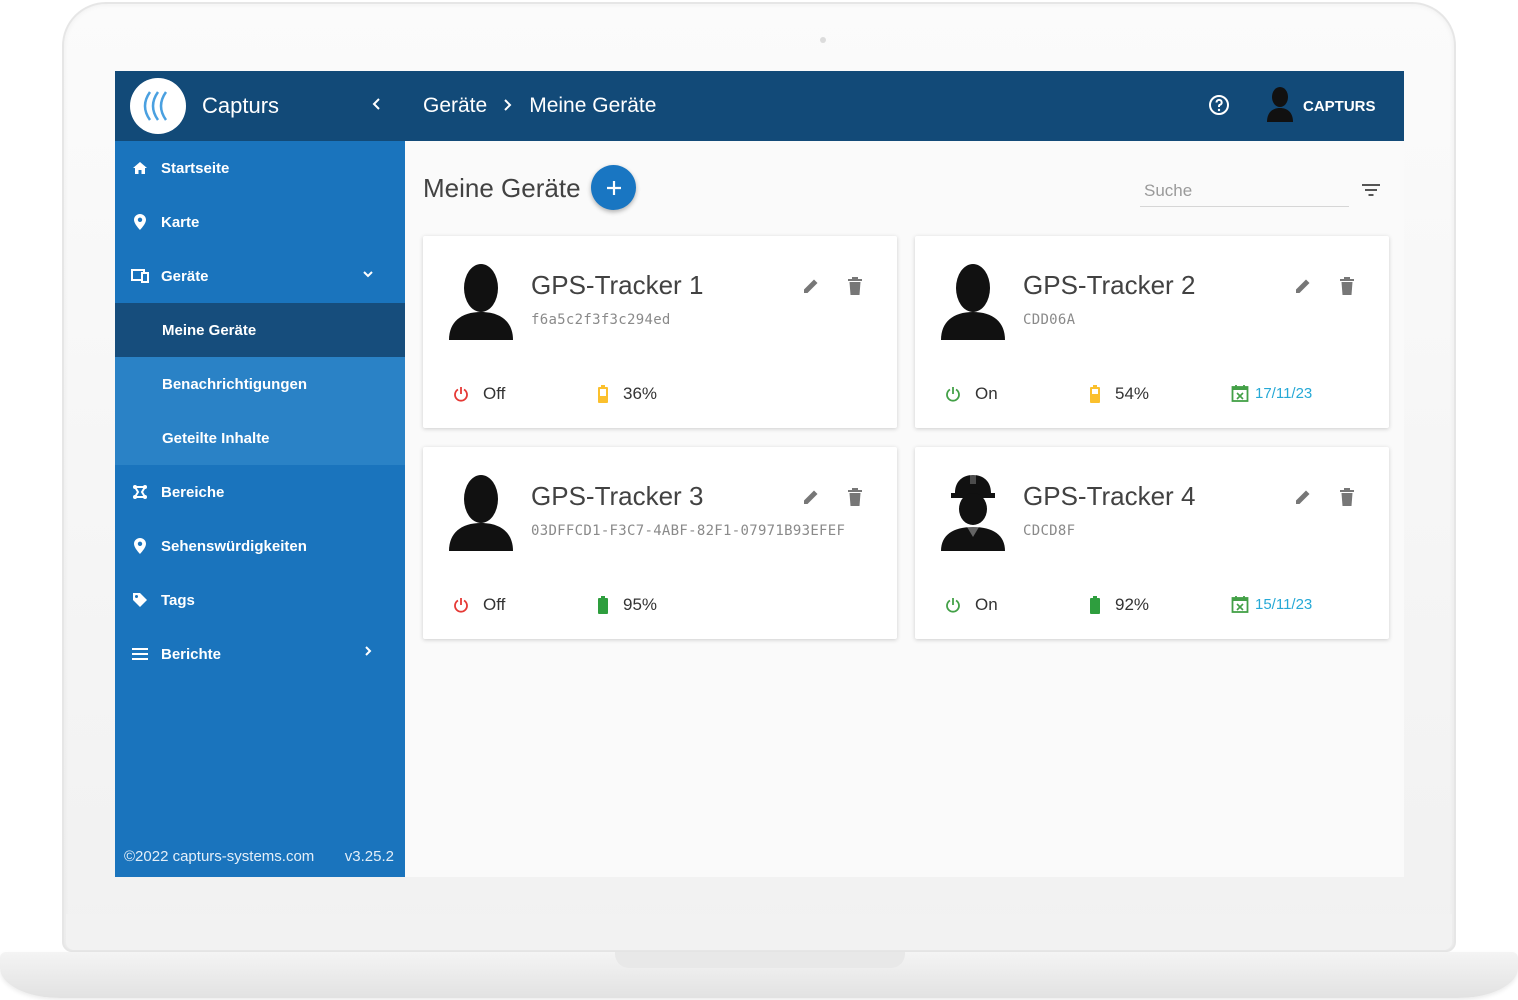 The height and width of the screenshot is (1000, 1518). I want to click on add-device-button, so click(613, 187).